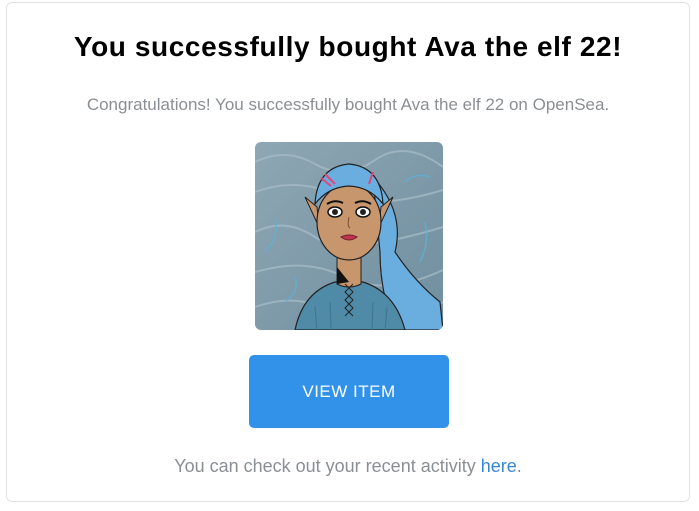 The width and height of the screenshot is (699, 511). What do you see at coordinates (349, 391) in the screenshot?
I see `view-item-button: VIEW ITEM` at bounding box center [349, 391].